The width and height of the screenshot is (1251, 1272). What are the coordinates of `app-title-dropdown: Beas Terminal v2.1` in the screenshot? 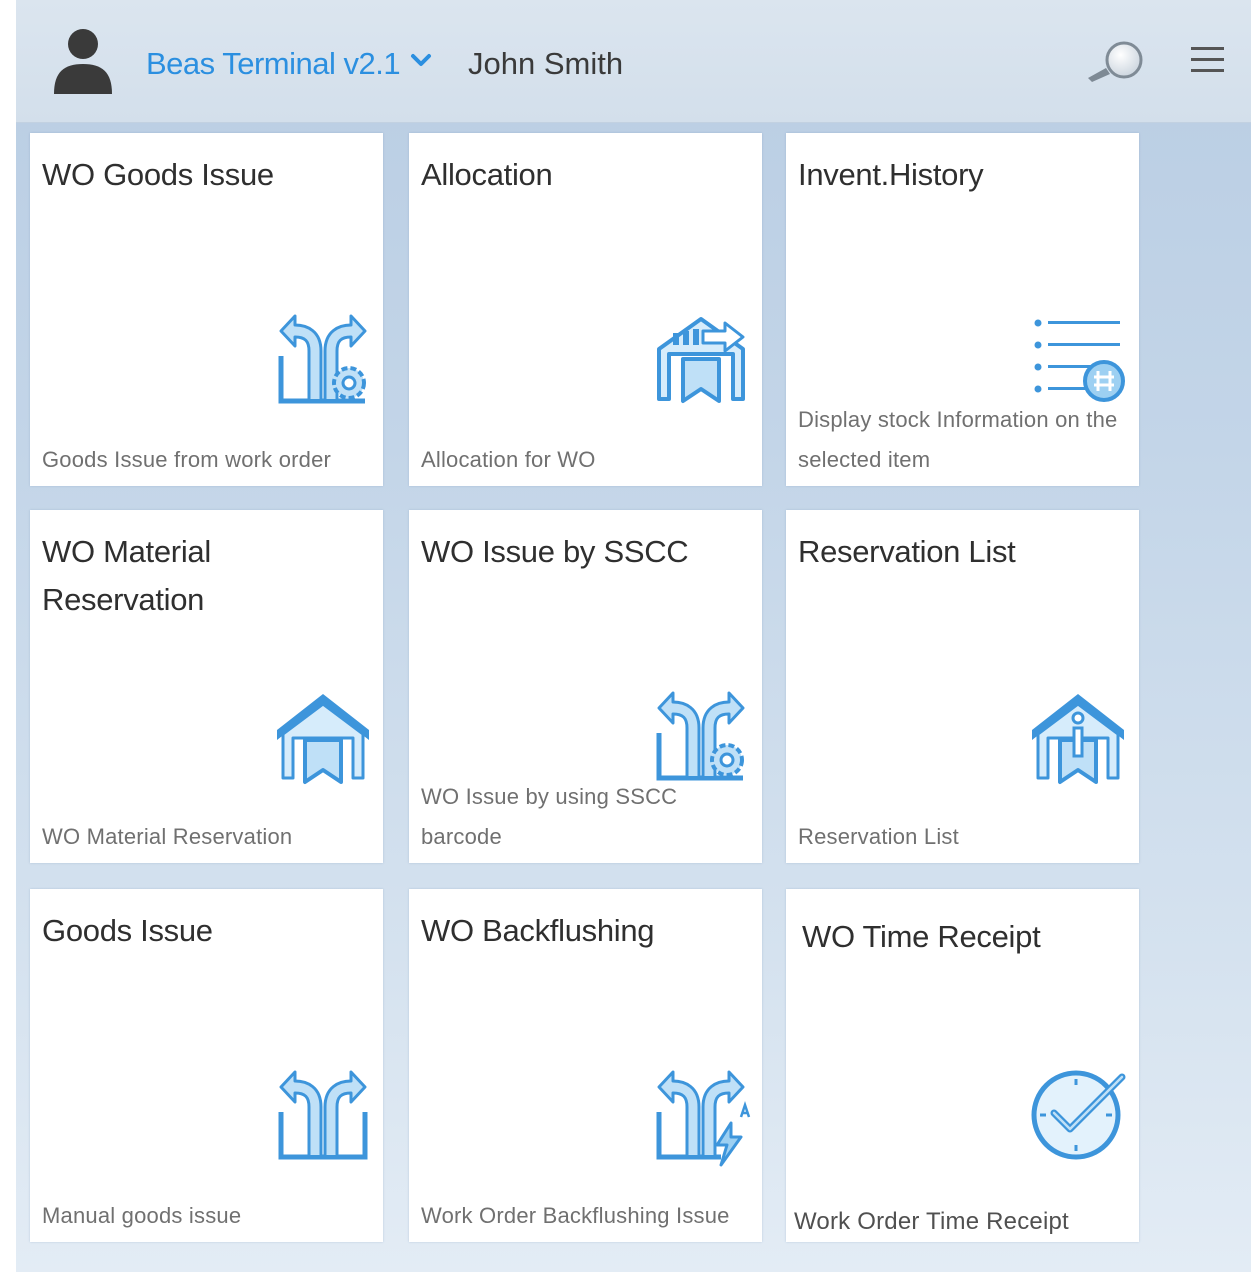 It's located at (273, 64).